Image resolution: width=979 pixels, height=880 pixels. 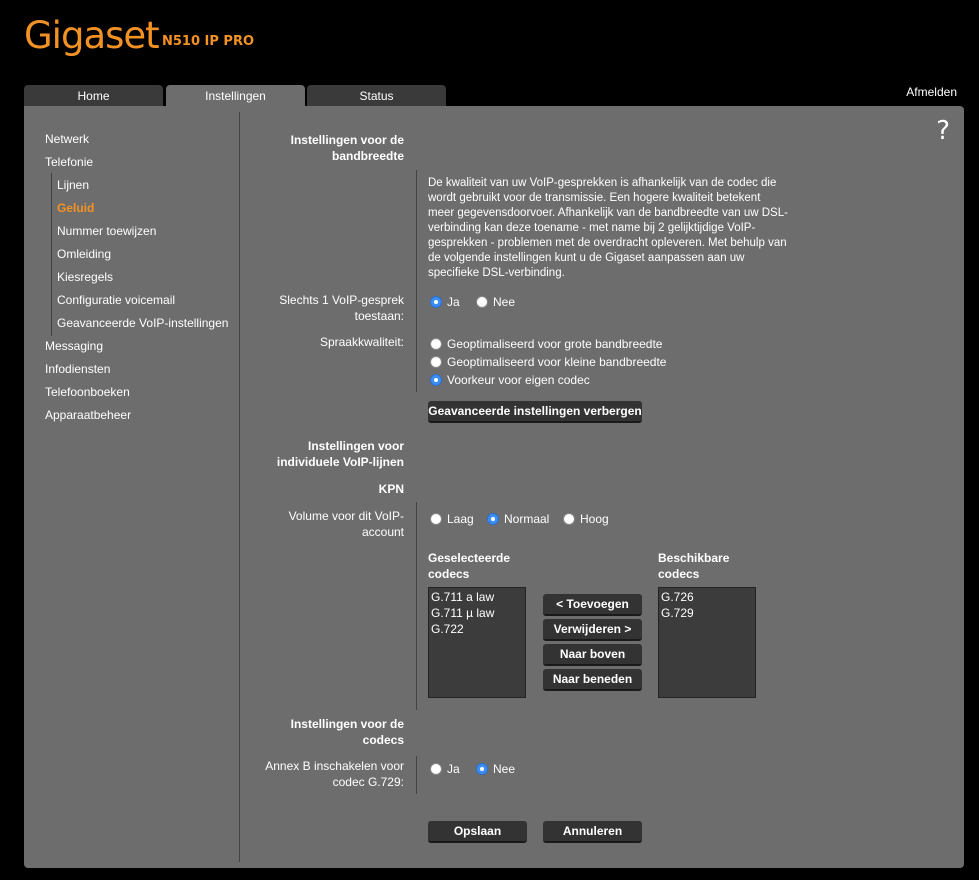 What do you see at coordinates (51, 254) in the screenshot?
I see `nav-subtree-line` at bounding box center [51, 254].